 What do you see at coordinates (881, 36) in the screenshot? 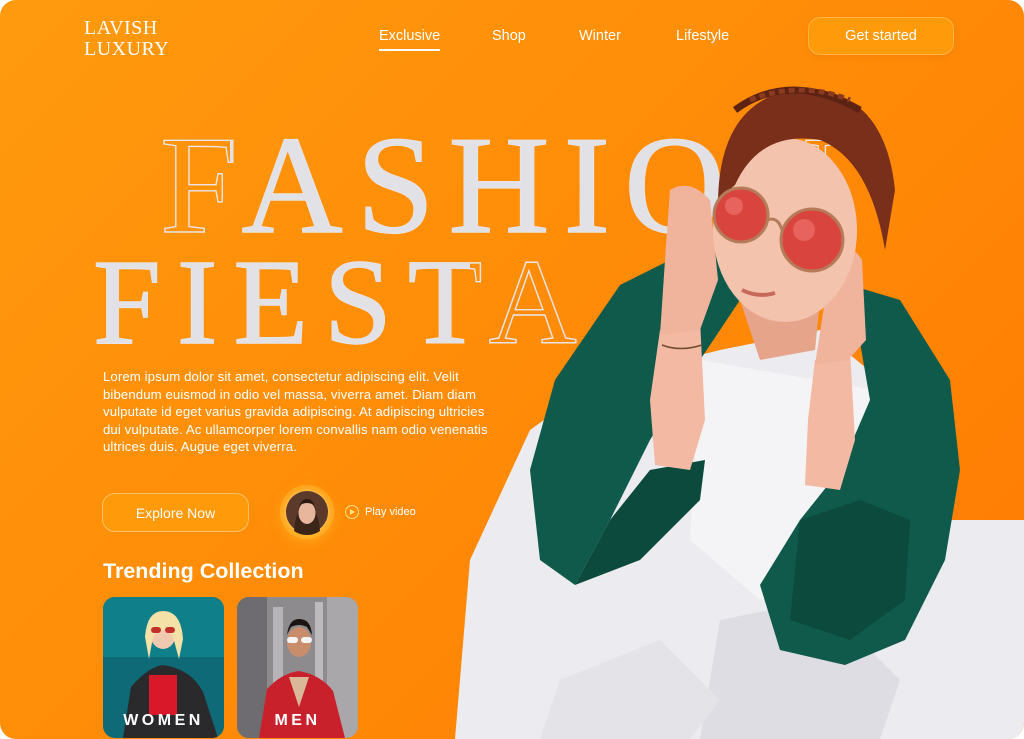
I see `get-started-button: Get started` at bounding box center [881, 36].